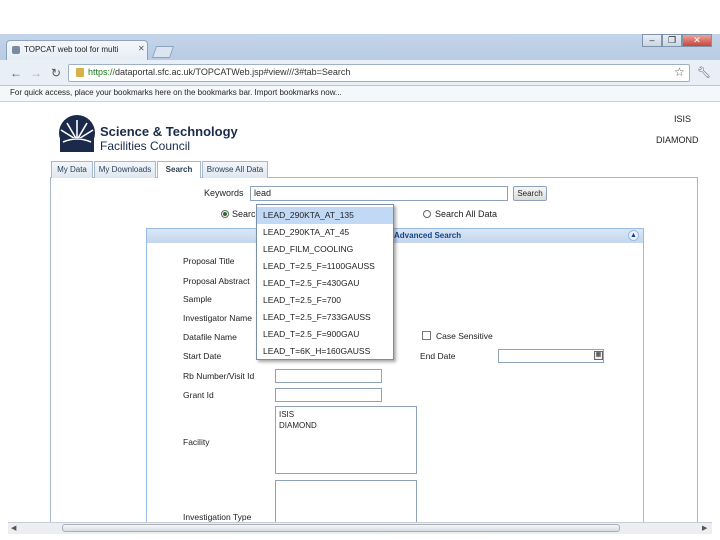 The width and height of the screenshot is (720, 540). What do you see at coordinates (325, 300) in the screenshot?
I see `autocomplete-item: LEAD_T=2.5_F=700` at bounding box center [325, 300].